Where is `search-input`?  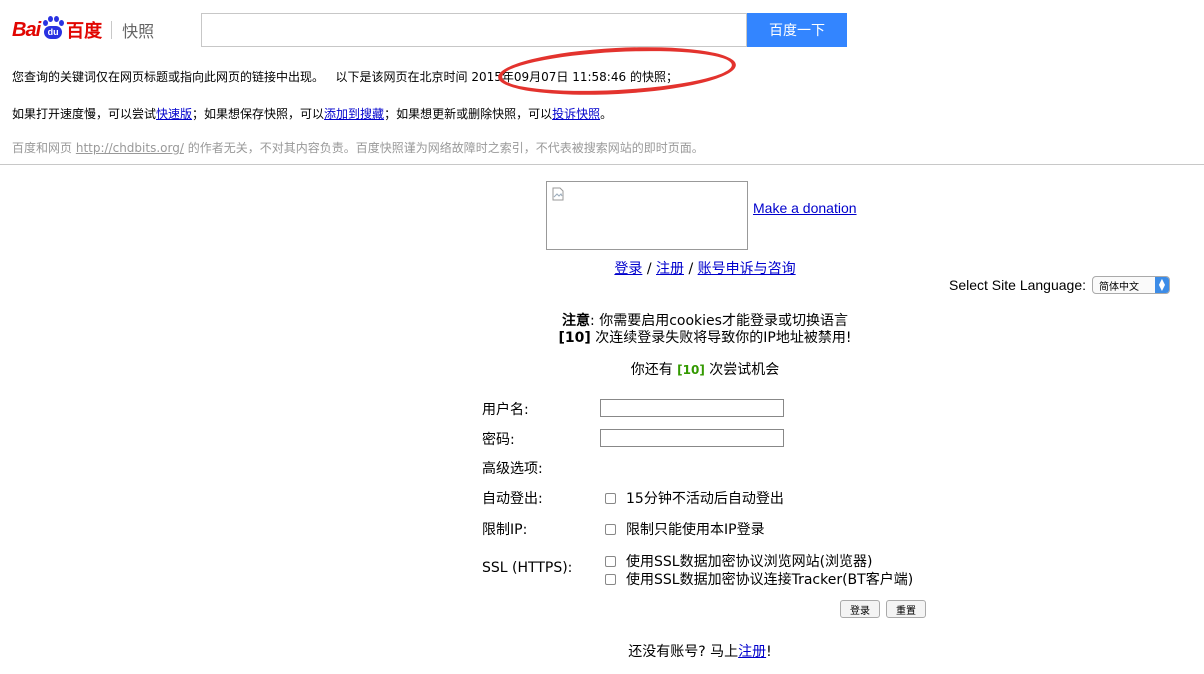
search-input is located at coordinates (474, 30).